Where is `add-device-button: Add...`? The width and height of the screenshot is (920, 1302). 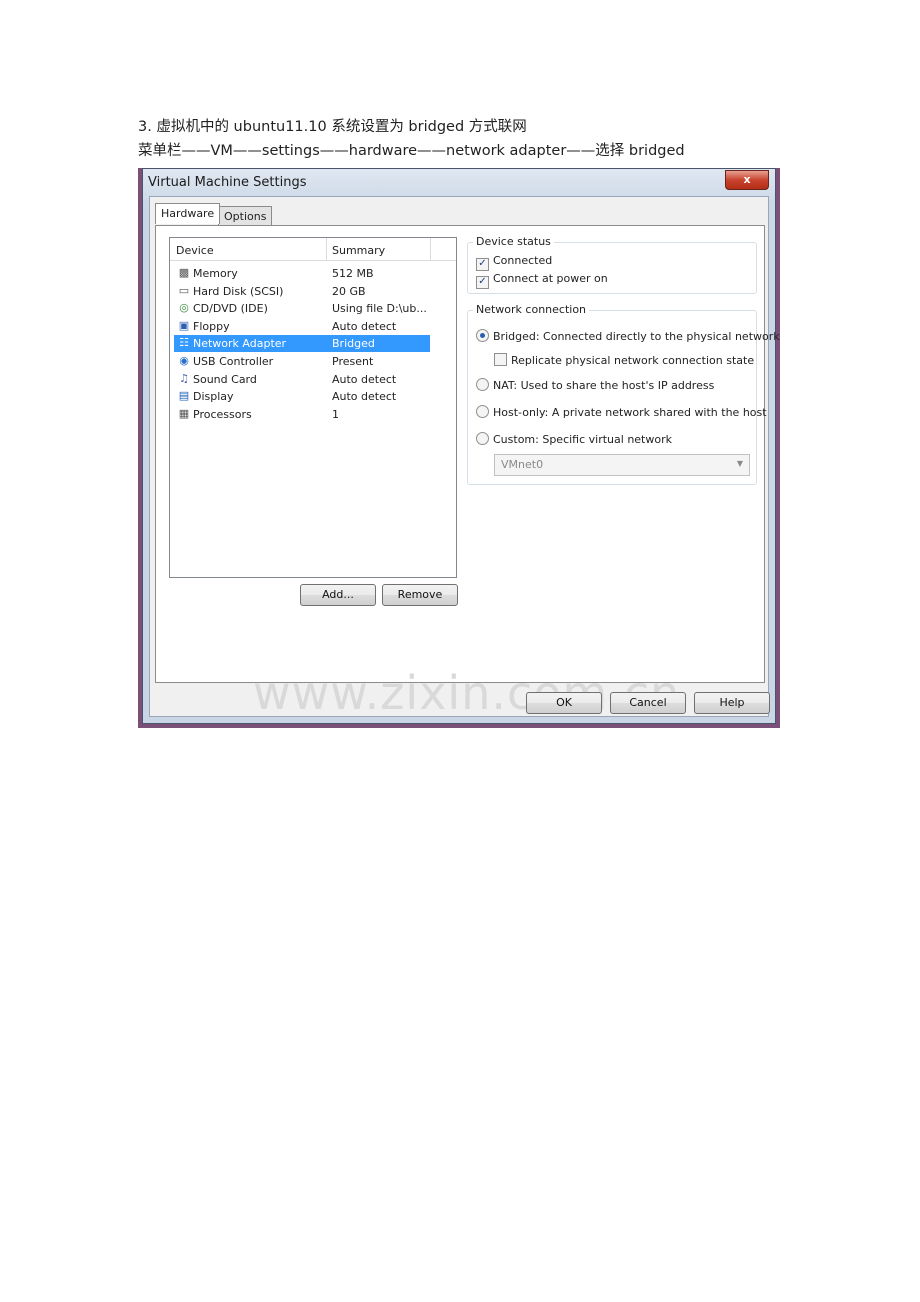 add-device-button: Add... is located at coordinates (338, 595).